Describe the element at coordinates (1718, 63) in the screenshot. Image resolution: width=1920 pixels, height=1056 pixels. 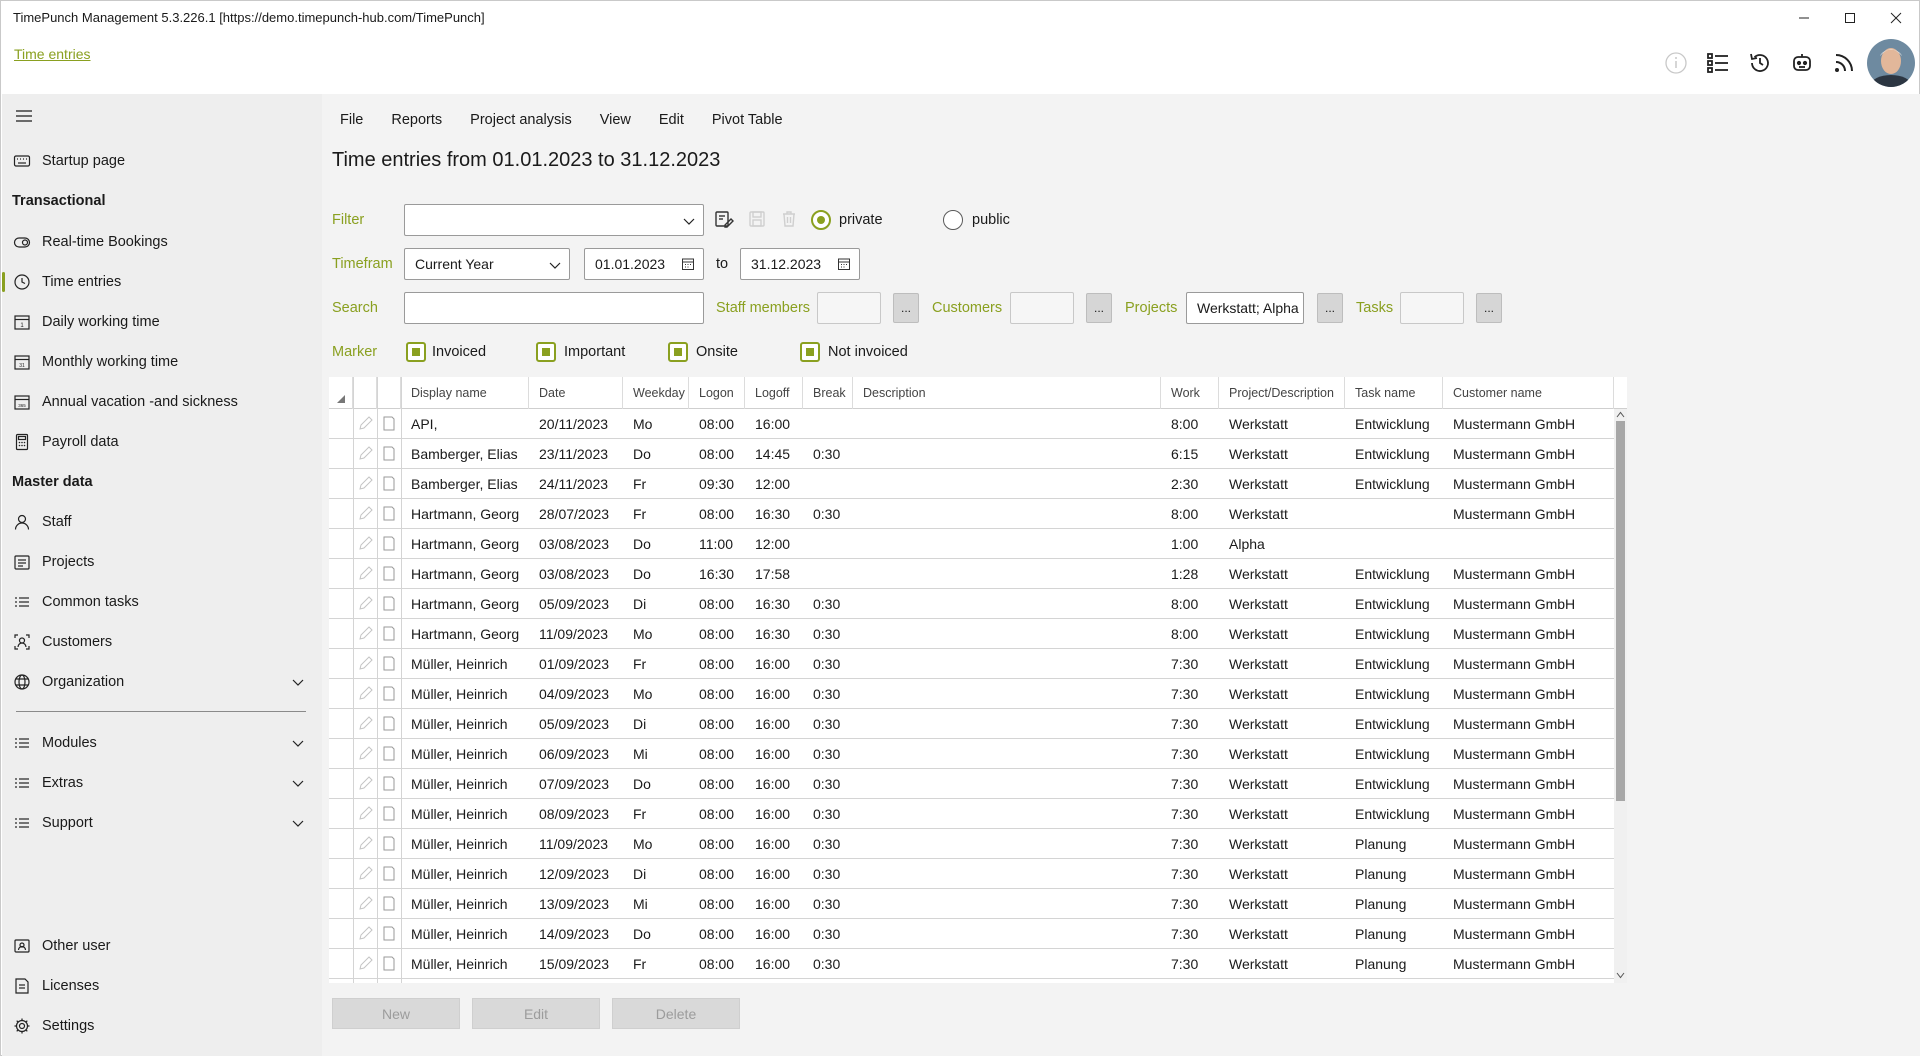
I see `task-list-button` at that location.